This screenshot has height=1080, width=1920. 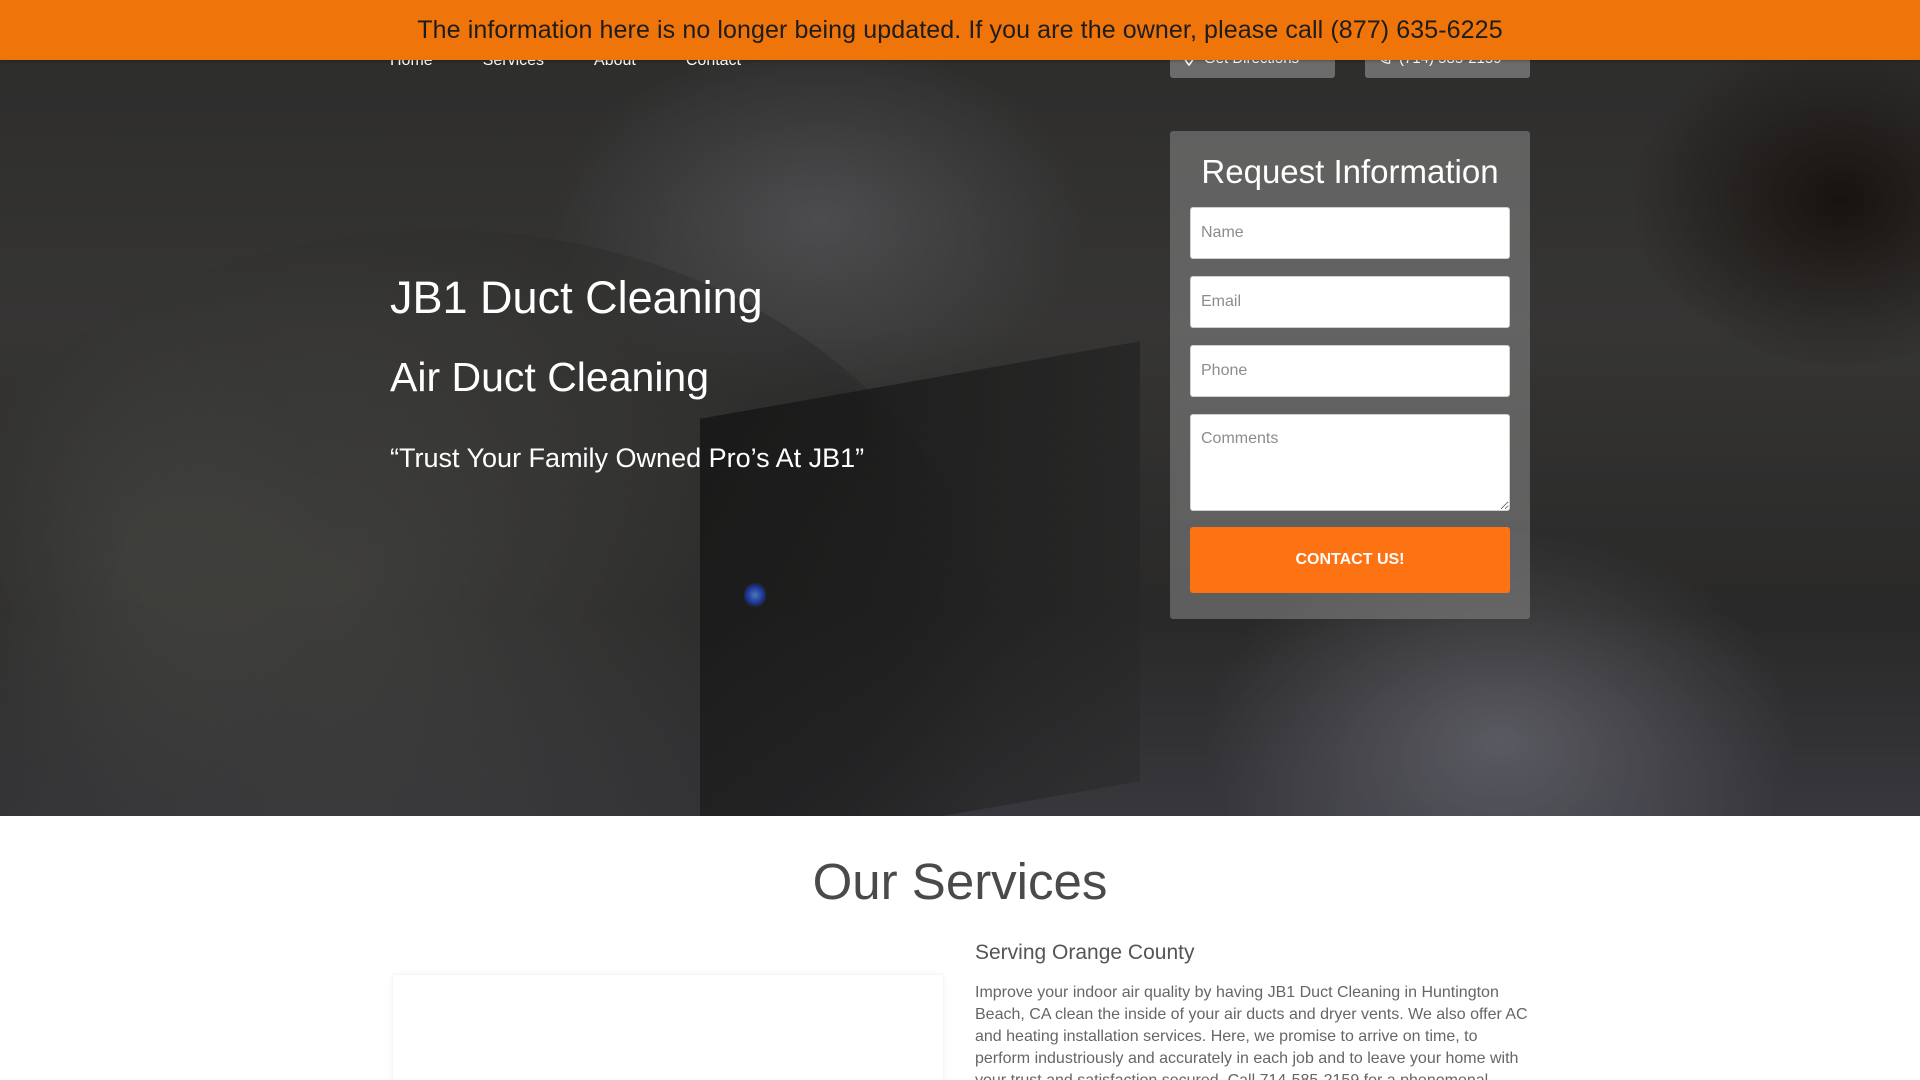 I want to click on comments-field, so click(x=1350, y=462).